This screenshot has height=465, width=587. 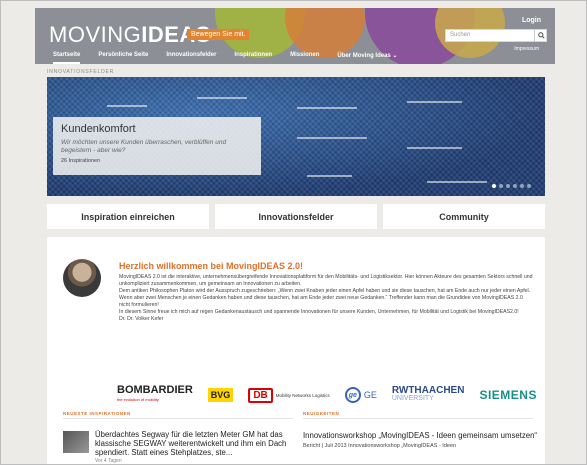 What do you see at coordinates (531, 20) in the screenshot?
I see `login-link: Login` at bounding box center [531, 20].